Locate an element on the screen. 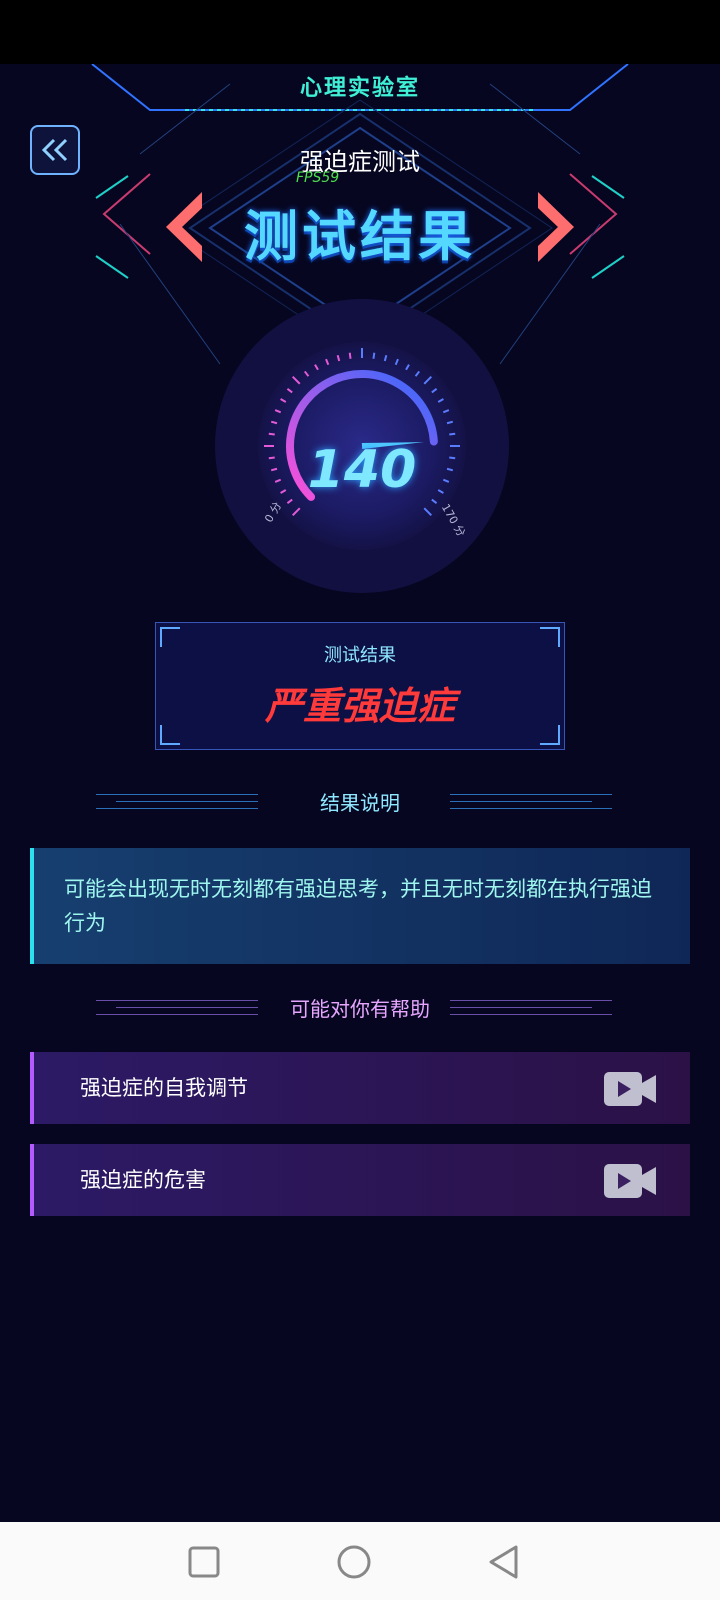  system-navigation-bar is located at coordinates (360, 1561).